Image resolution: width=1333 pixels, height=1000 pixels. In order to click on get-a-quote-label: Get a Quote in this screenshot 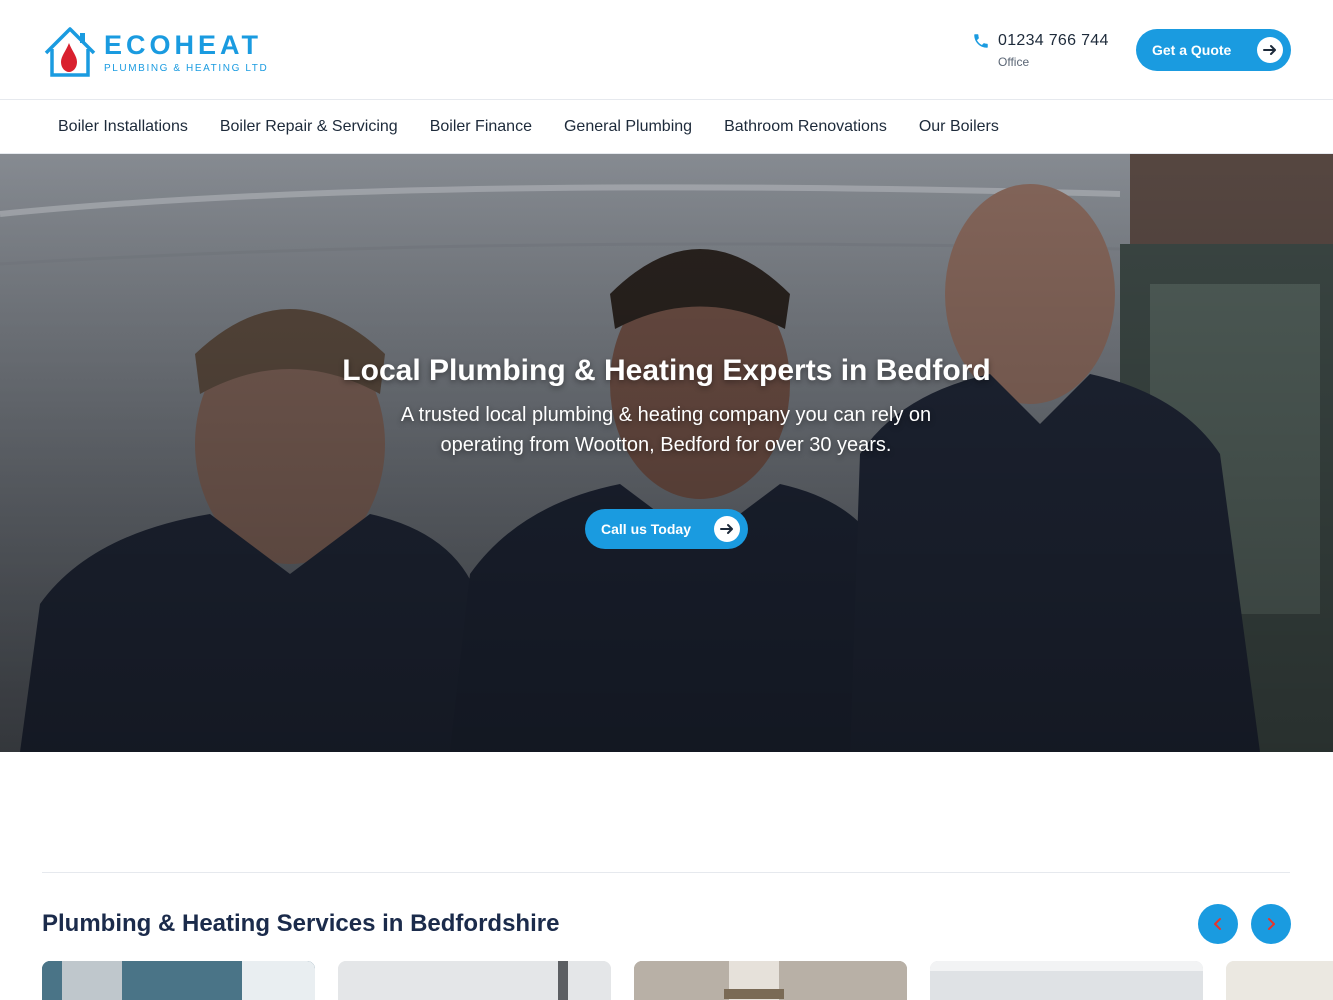, I will do `click(1192, 50)`.